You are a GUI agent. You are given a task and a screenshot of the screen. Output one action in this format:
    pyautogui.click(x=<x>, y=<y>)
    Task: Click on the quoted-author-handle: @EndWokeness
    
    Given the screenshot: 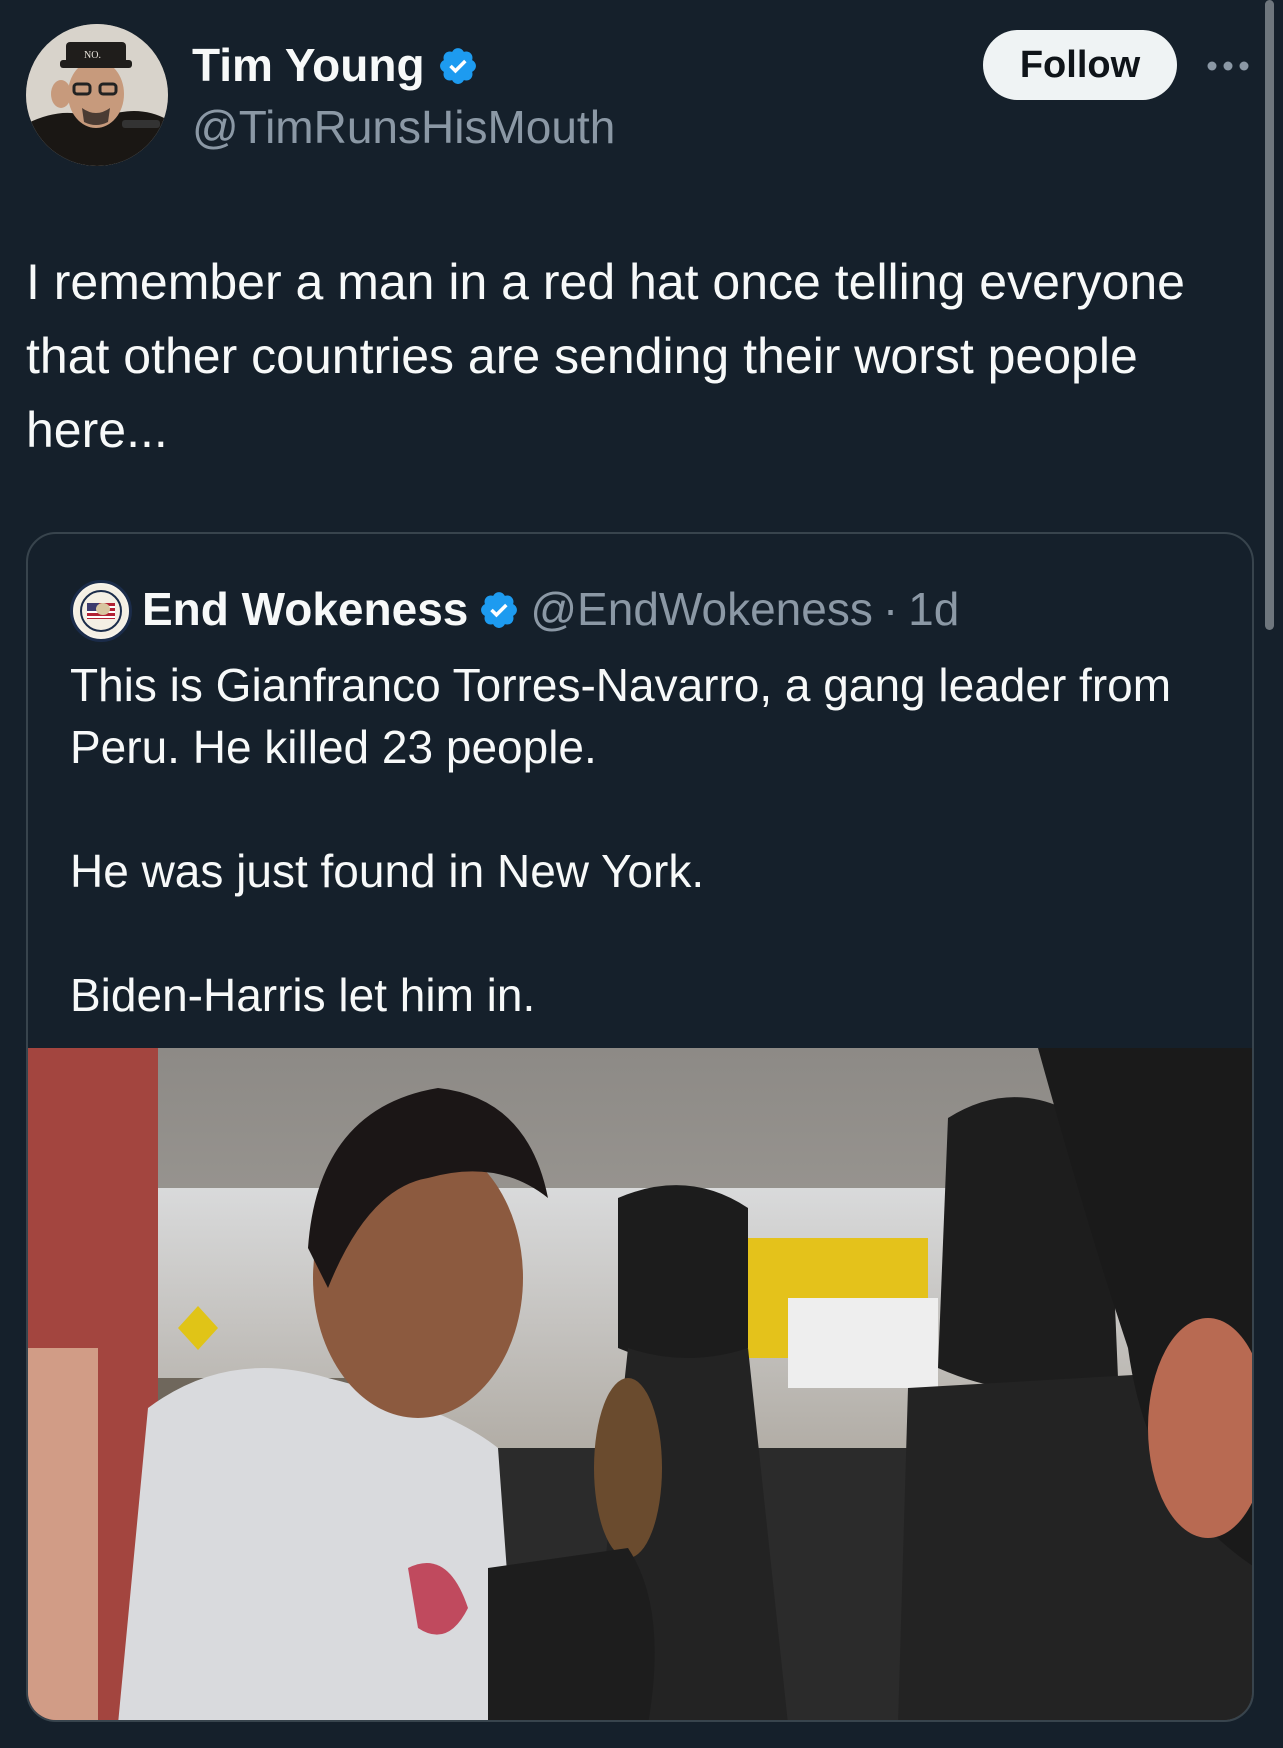 What is the action you would take?
    pyautogui.click(x=701, y=609)
    